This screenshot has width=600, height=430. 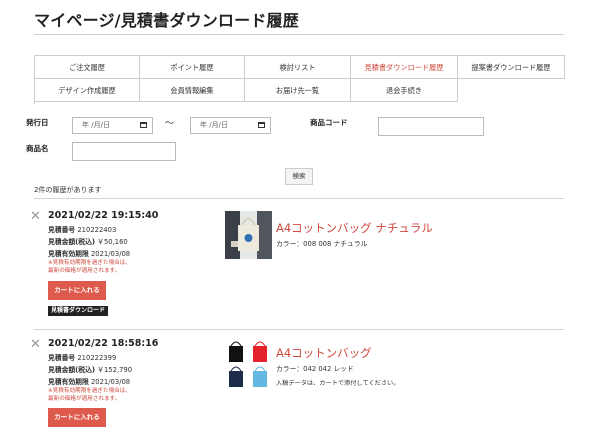 What do you see at coordinates (166, 20) in the screenshot?
I see `page-title: マイページ/見積書ダウンロード履歴` at bounding box center [166, 20].